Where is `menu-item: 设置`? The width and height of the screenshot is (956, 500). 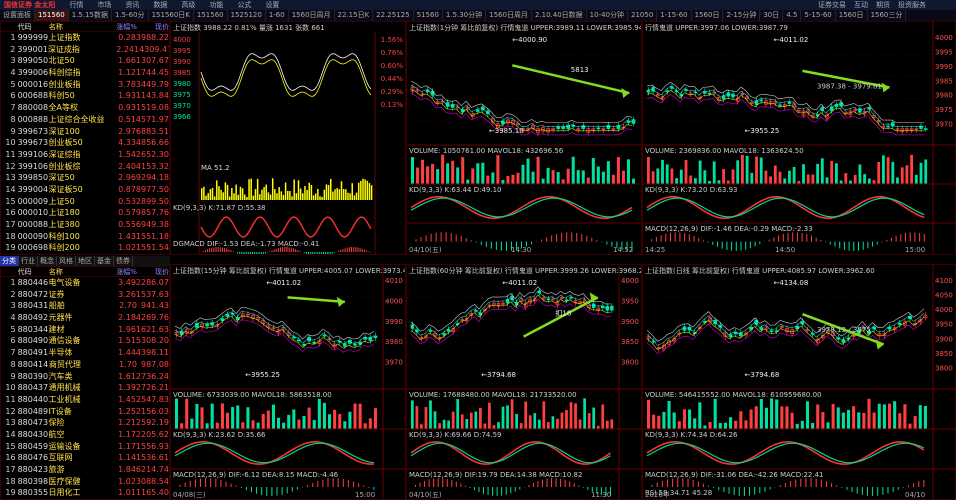
menu-item: 设置 is located at coordinates (272, 5).